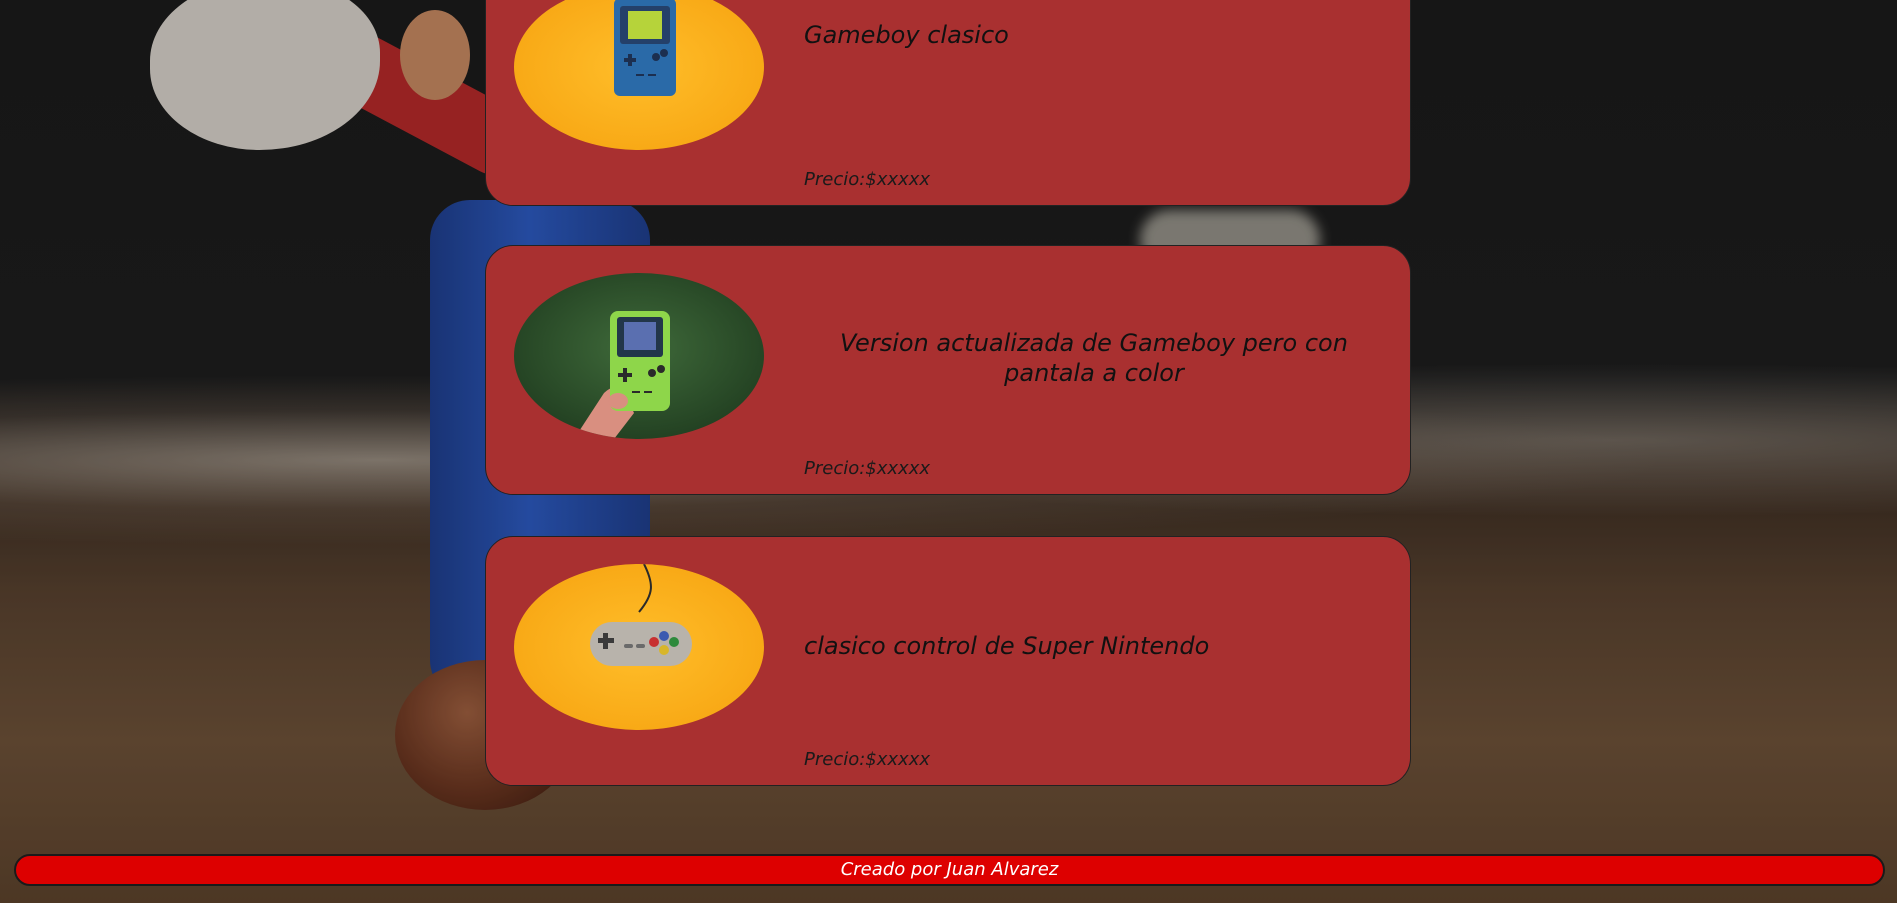 The height and width of the screenshot is (903, 1897). What do you see at coordinates (1007, 646) in the screenshot?
I see `product-title: clasico control de Super Nintendo` at bounding box center [1007, 646].